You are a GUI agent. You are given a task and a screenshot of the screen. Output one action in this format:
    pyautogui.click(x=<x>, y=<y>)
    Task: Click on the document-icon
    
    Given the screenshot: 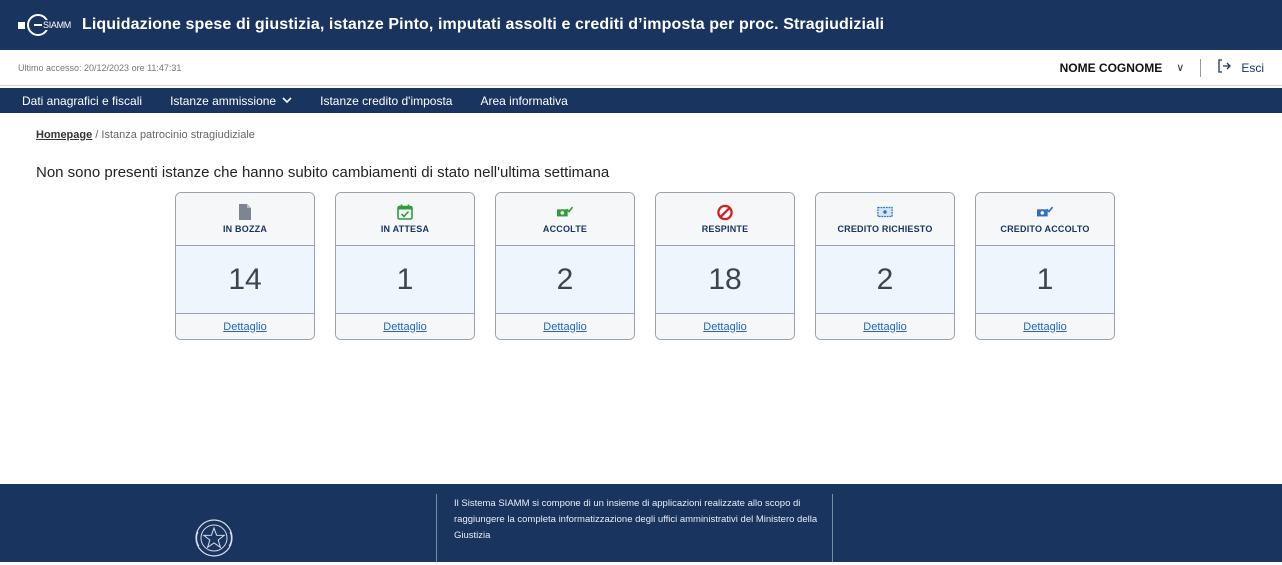 What is the action you would take?
    pyautogui.click(x=245, y=212)
    